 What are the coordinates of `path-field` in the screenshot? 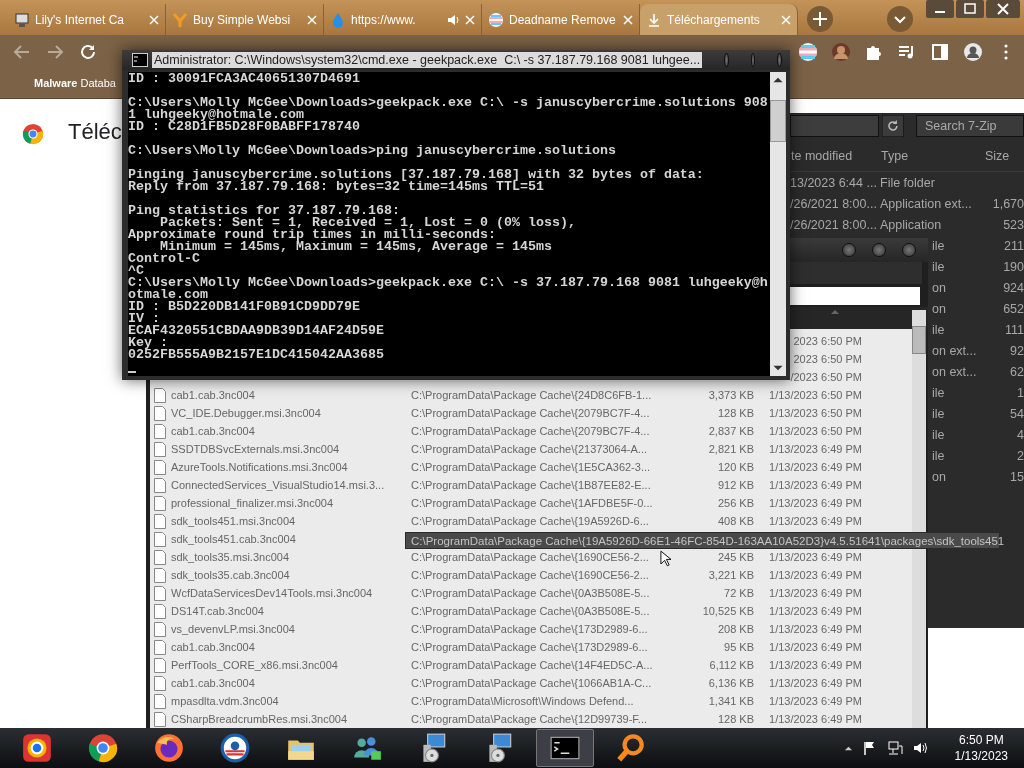 It's located at (855, 296).